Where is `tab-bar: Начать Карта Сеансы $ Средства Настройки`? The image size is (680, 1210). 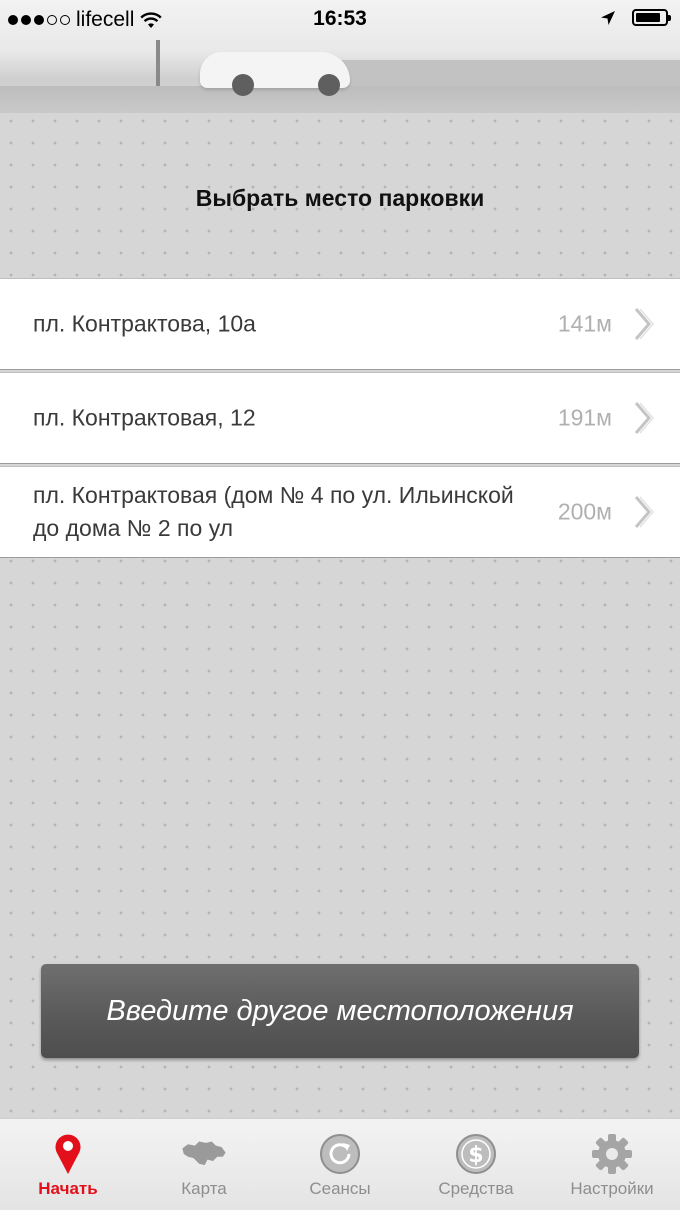 tab-bar: Начать Карта Сеансы $ Средства Настройки is located at coordinates (340, 1164).